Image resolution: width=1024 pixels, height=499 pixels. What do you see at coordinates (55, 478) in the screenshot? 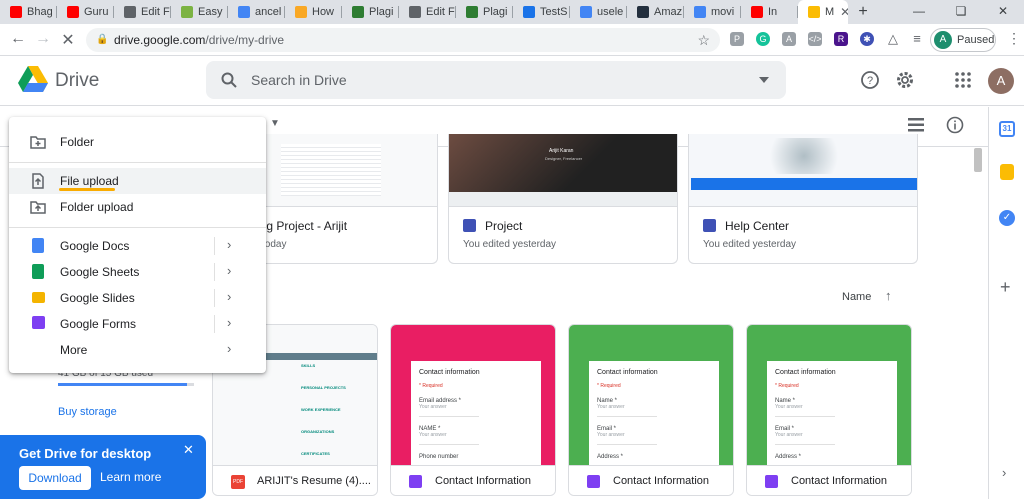
I see `download-button: Download` at bounding box center [55, 478].